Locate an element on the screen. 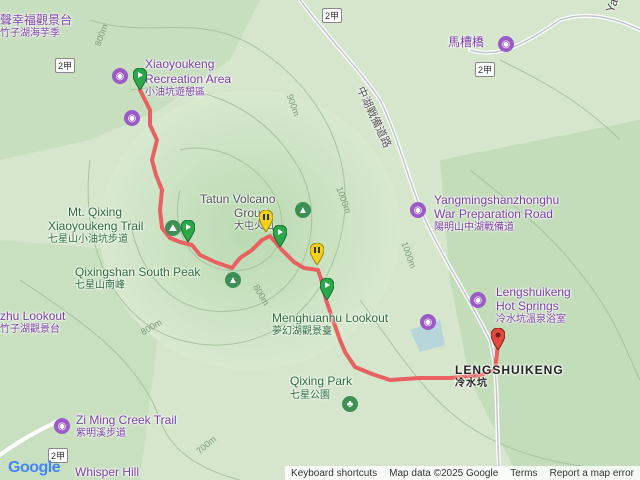  poi-label: zhu Lookout 竹子湖觀景台 is located at coordinates (32, 322).